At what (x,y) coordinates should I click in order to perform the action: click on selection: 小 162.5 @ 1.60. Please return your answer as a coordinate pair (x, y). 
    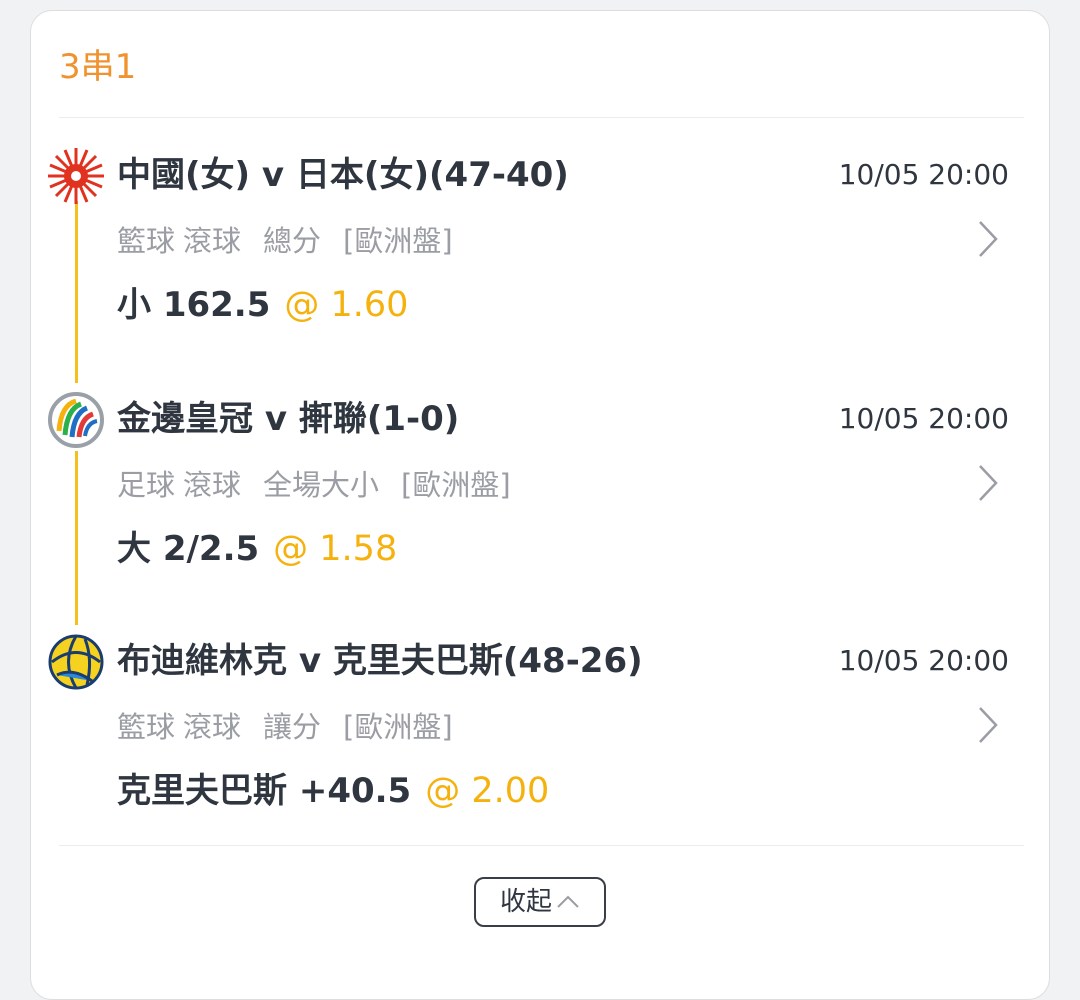
    Looking at the image, I should click on (262, 305).